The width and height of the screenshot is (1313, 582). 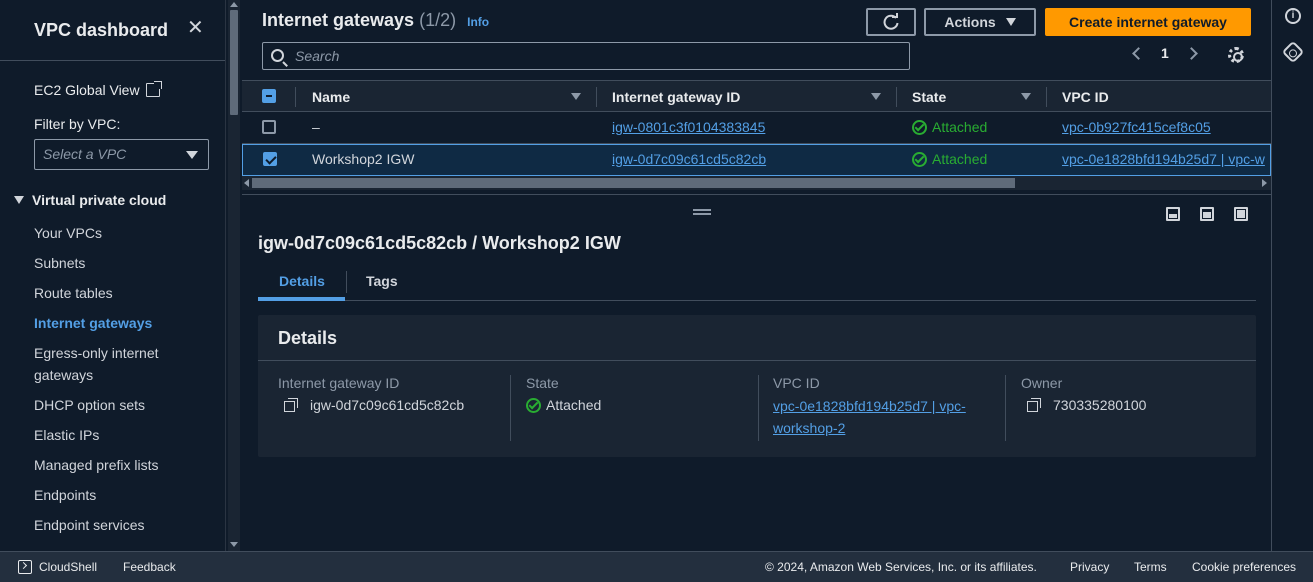 What do you see at coordinates (757, 338) in the screenshot?
I see `details-card-title: Details` at bounding box center [757, 338].